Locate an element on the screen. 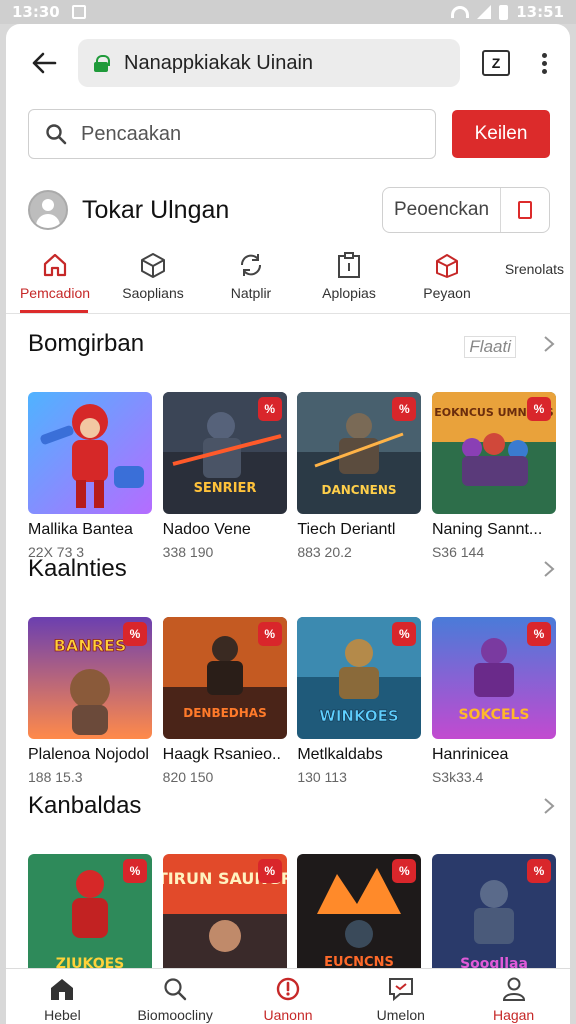  section-header: Kanbaldas is located at coordinates (288, 808).